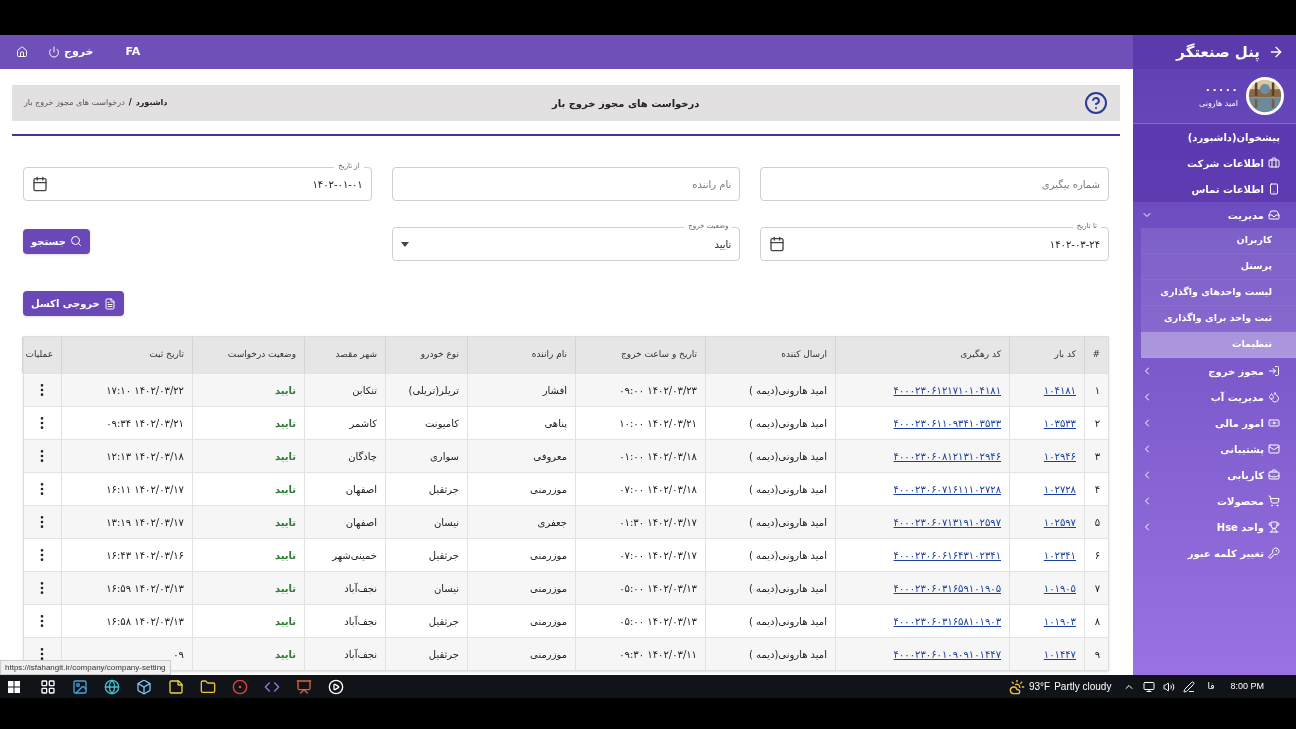  I want to click on sidebar-item: اطلاعات شرکت, so click(1214, 163).